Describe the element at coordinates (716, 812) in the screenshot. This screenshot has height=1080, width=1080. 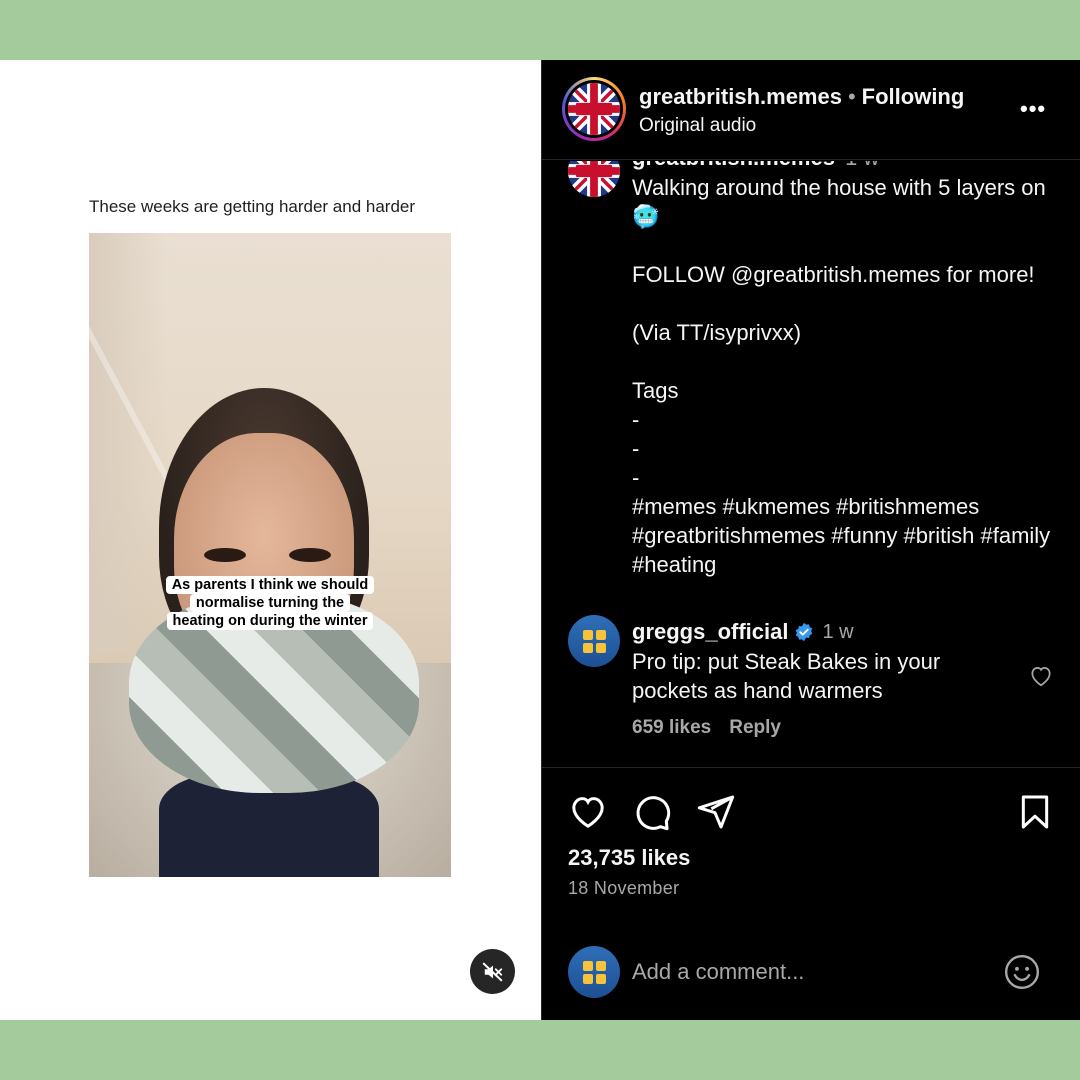
I see `share-icon` at that location.